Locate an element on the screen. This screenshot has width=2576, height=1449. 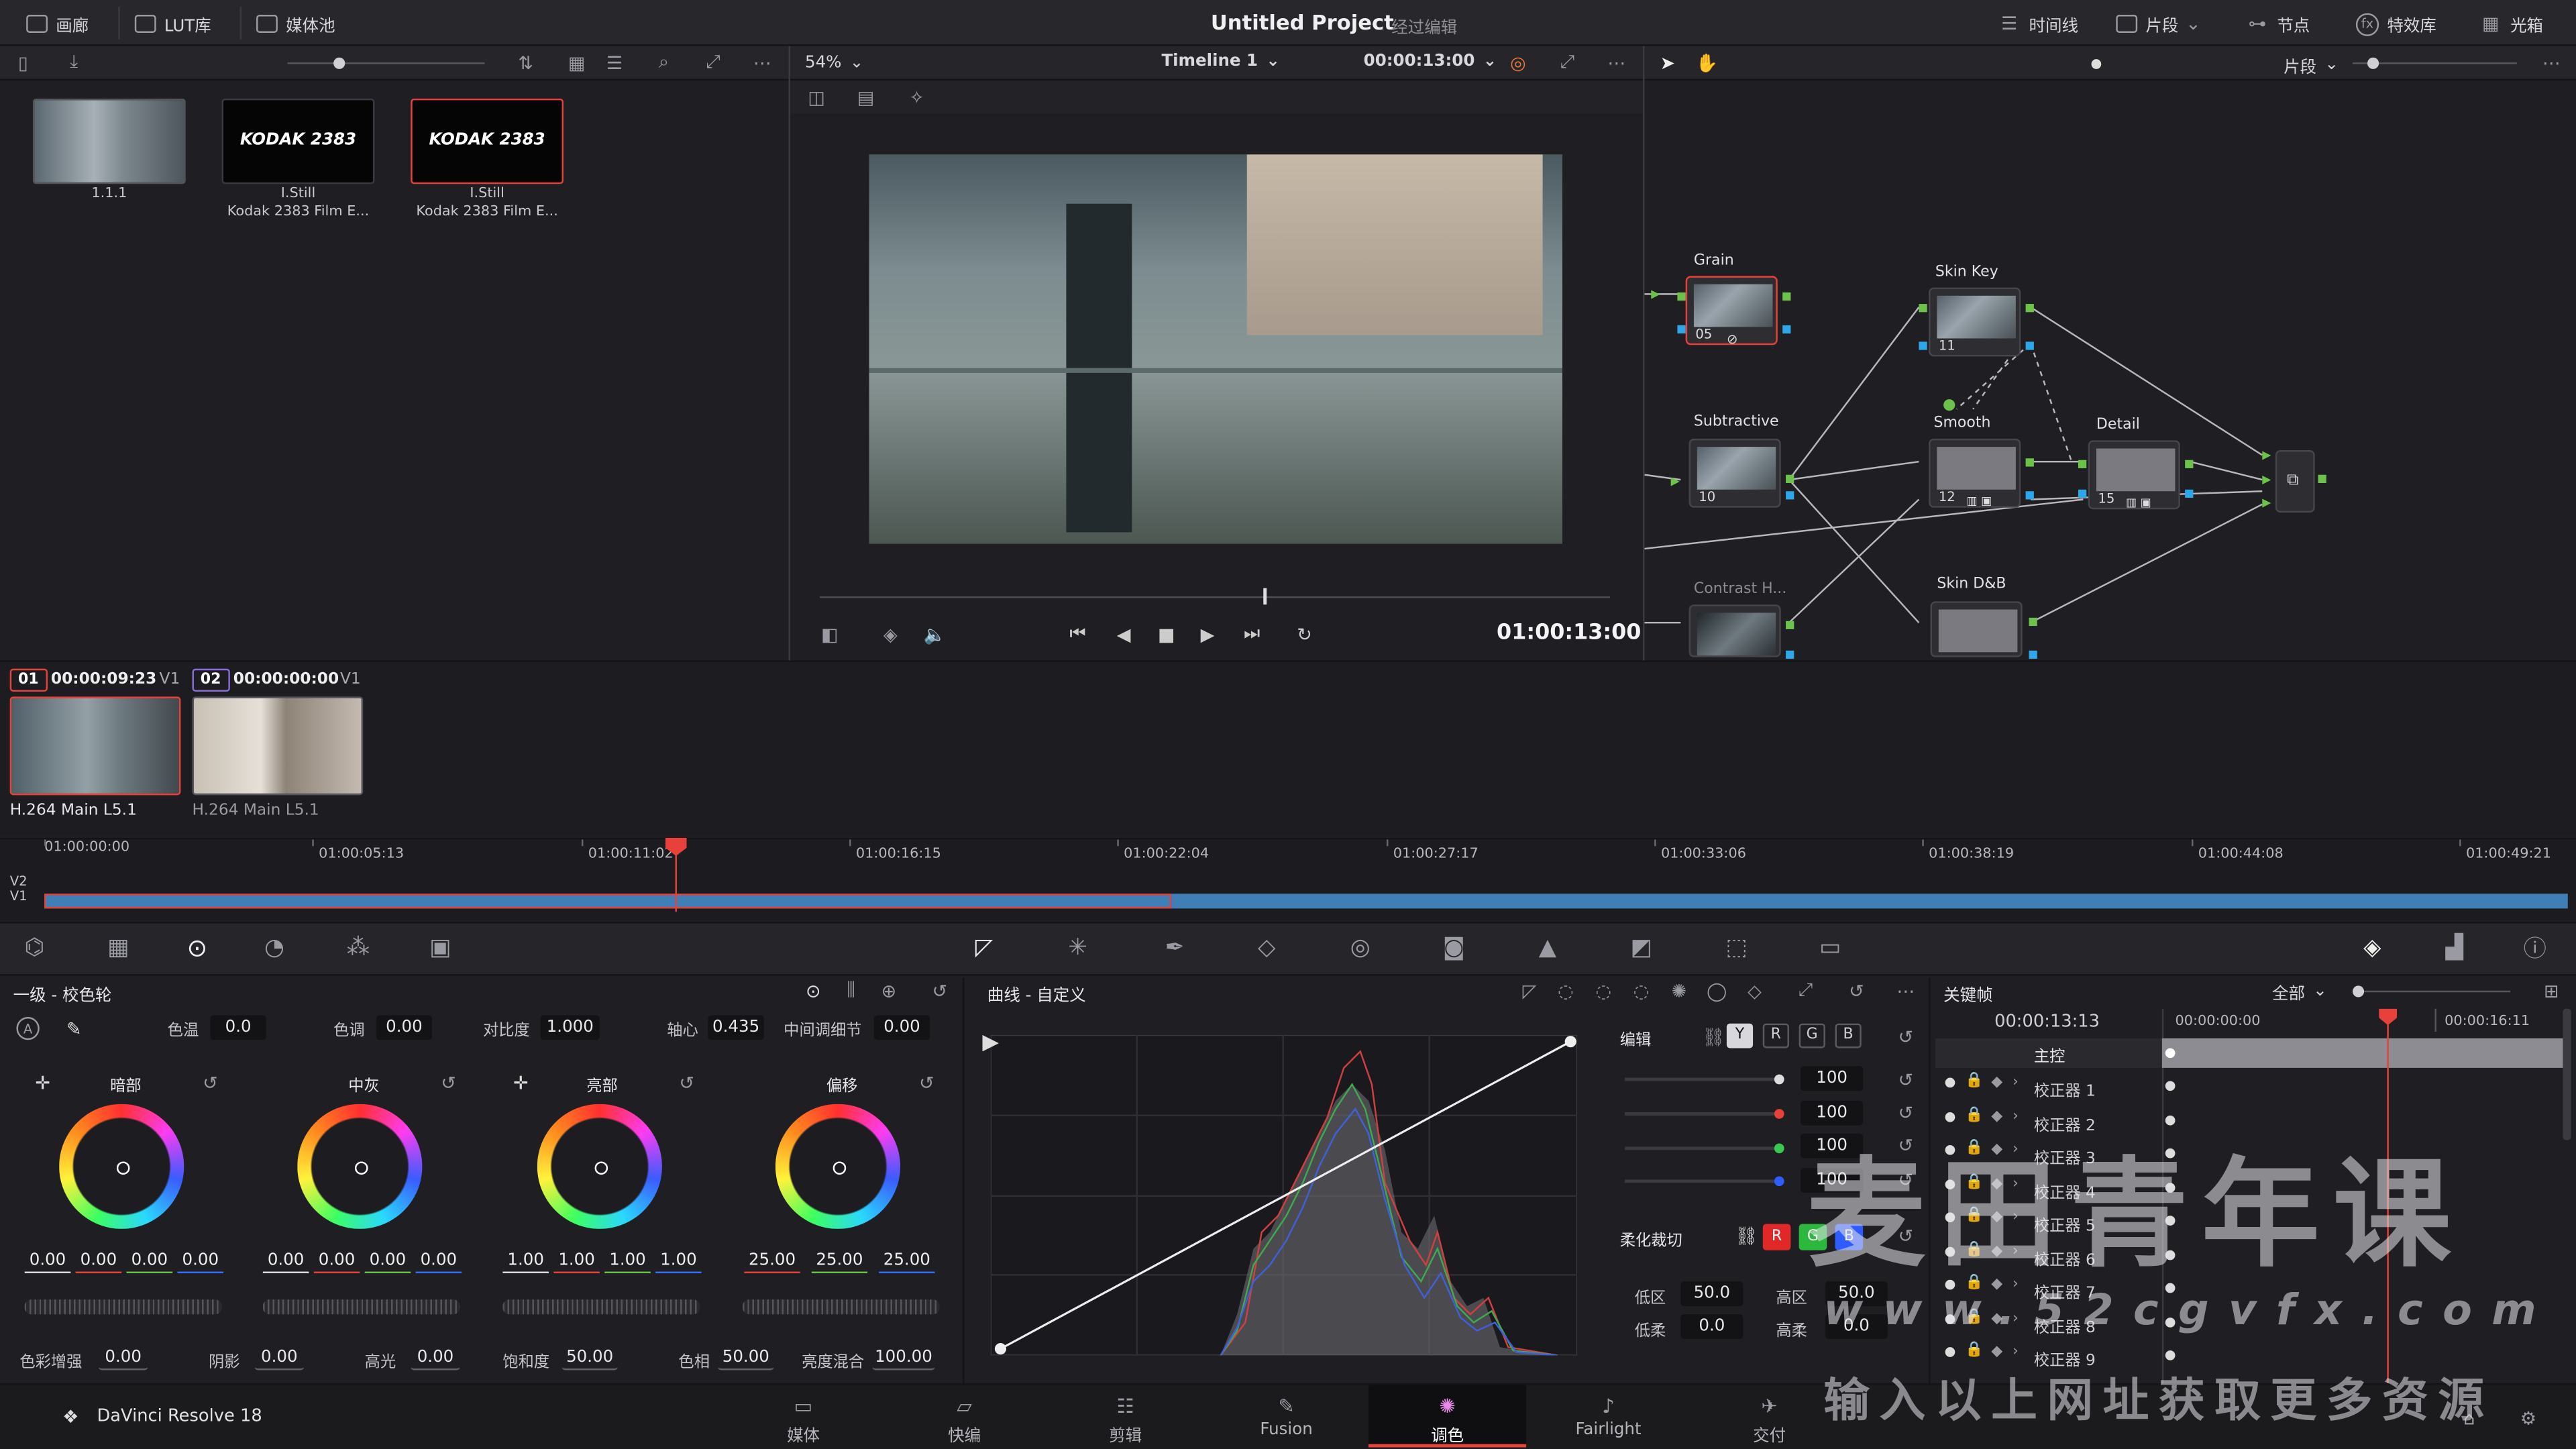
sidebar-toggle-icon: ▯ is located at coordinates (22, 62).